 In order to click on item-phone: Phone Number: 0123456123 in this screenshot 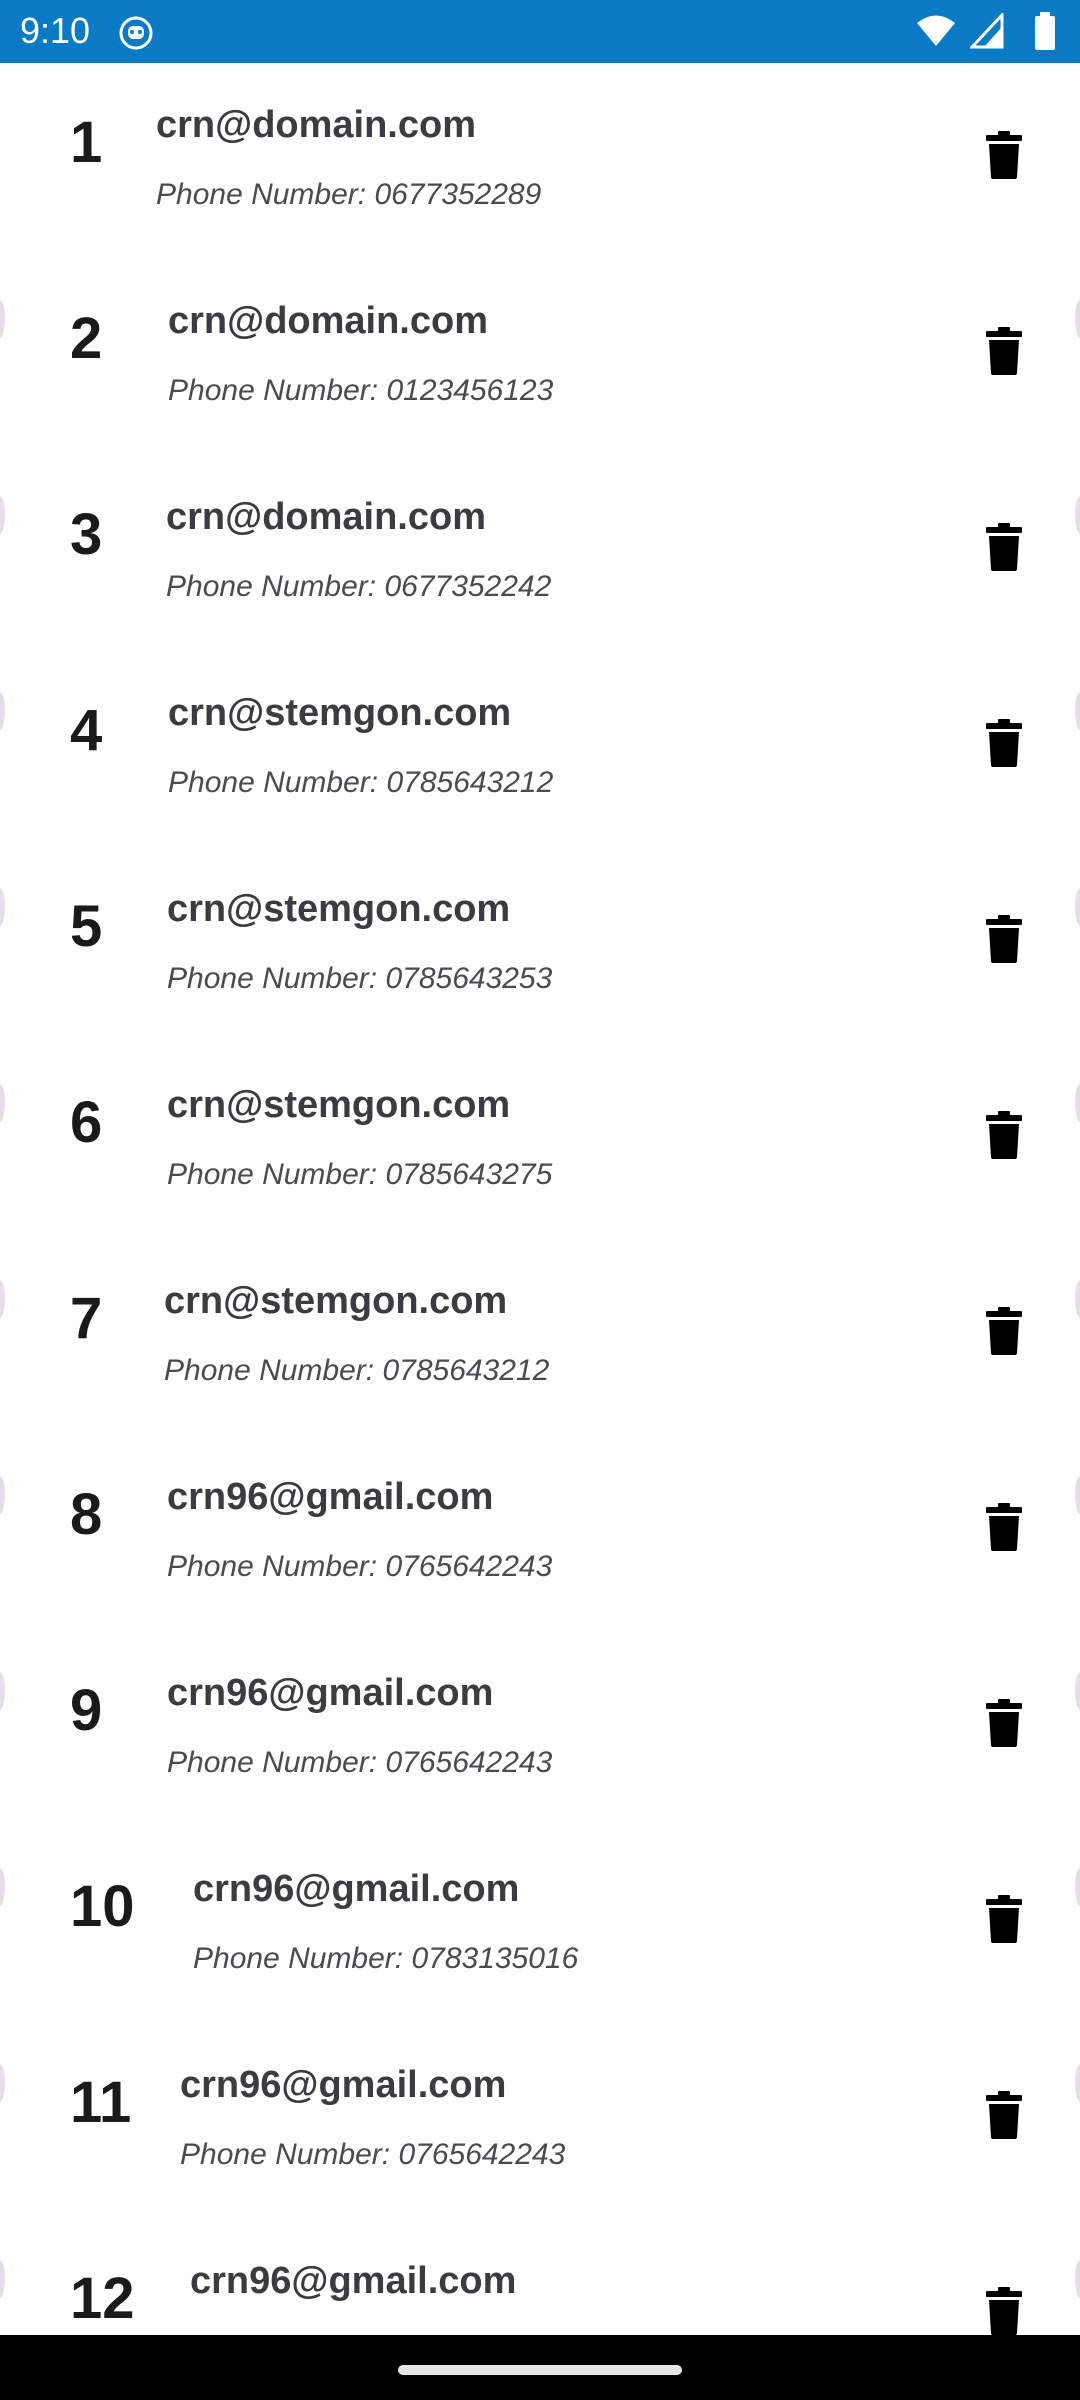, I will do `click(361, 390)`.